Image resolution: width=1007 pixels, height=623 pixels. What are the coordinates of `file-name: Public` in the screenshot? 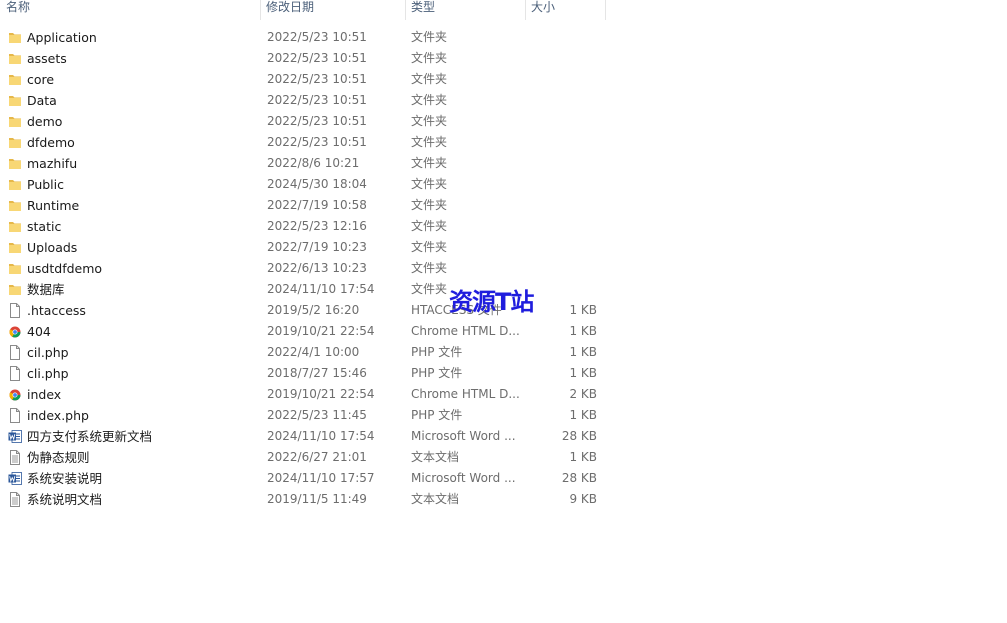 It's located at (45, 184).